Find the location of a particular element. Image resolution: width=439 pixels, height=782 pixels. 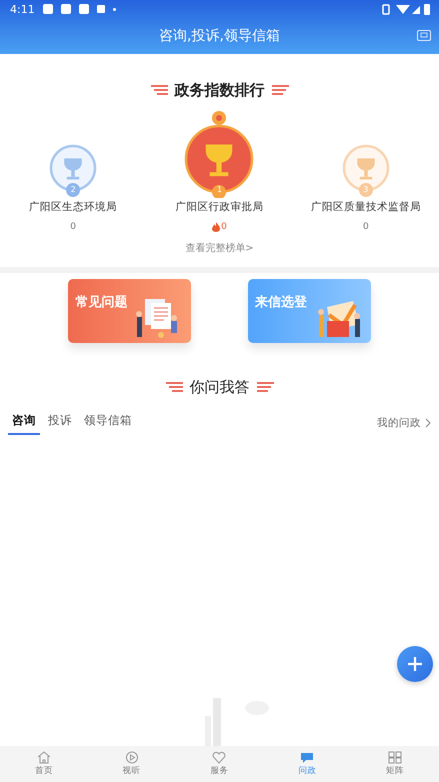

rank-number: 2 is located at coordinates (73, 190).